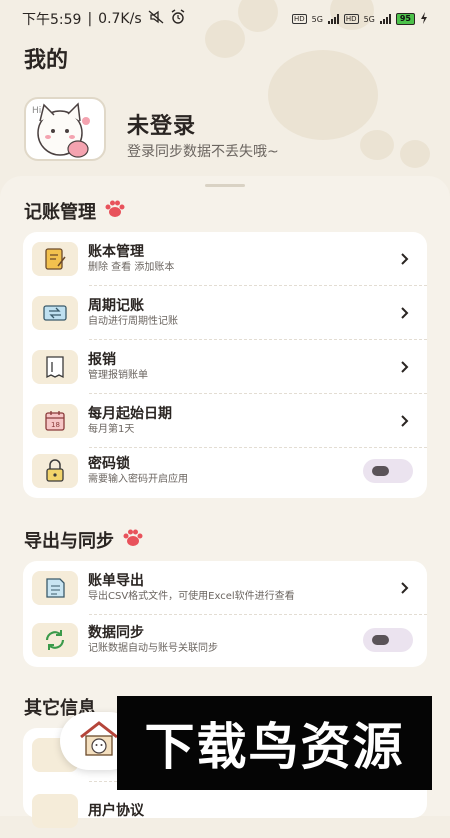  What do you see at coordinates (36, 111) in the screenshot?
I see `svg-text: Hi` at bounding box center [36, 111].